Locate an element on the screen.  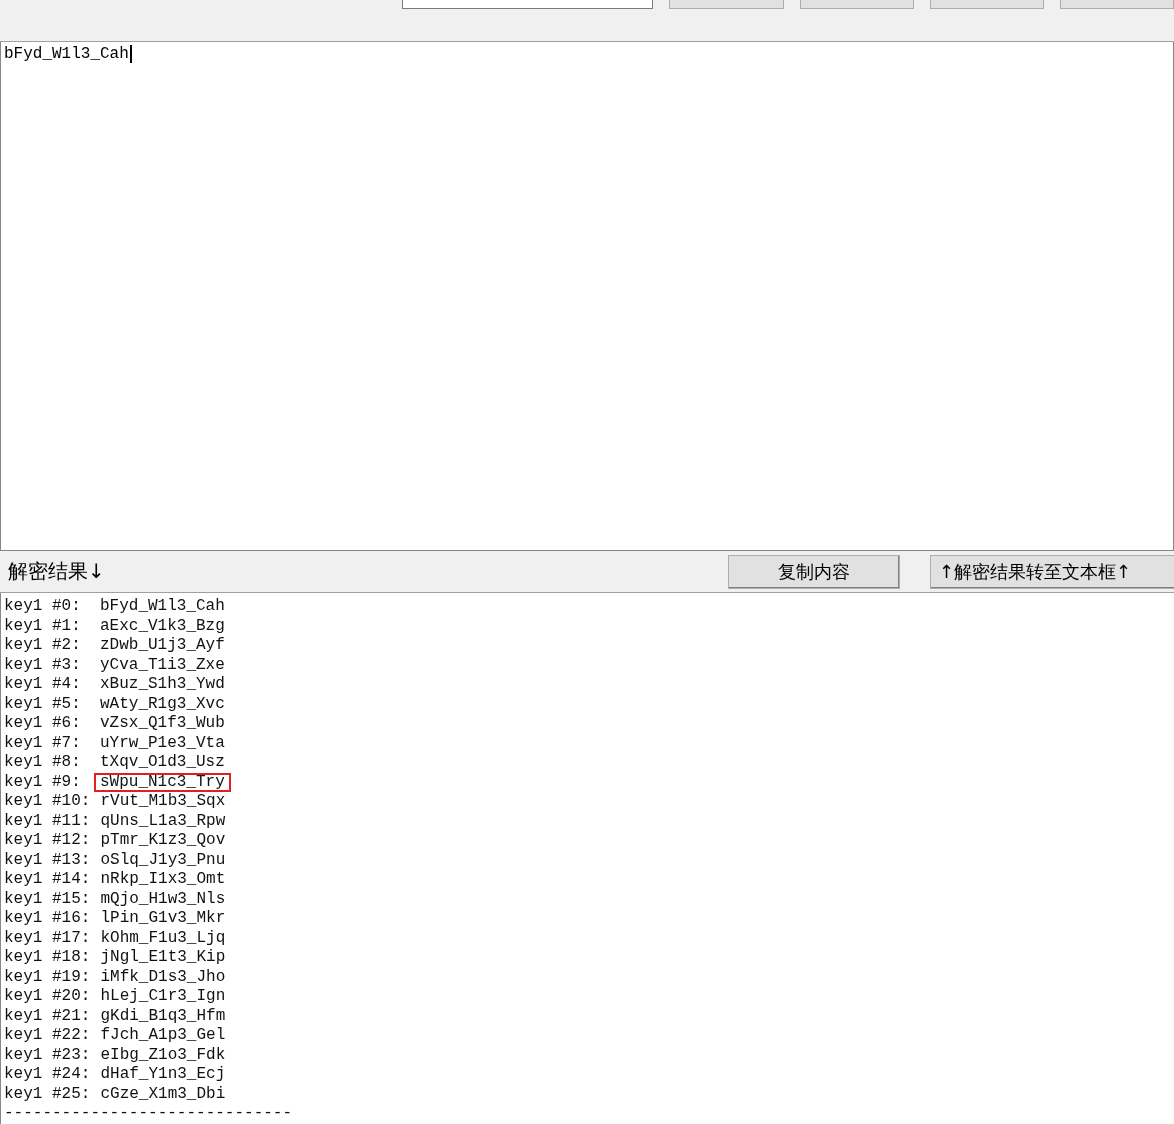
result-key: key1 #16: is located at coordinates (47, 919).